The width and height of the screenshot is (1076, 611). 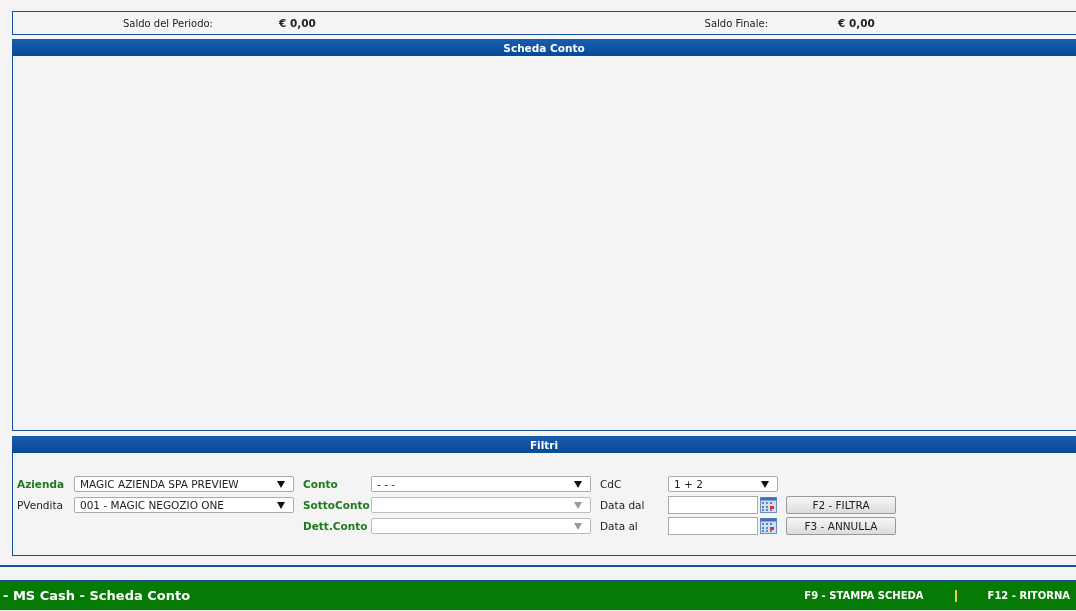 What do you see at coordinates (841, 504) in the screenshot?
I see `filter-action-button: F2 - FILTRA` at bounding box center [841, 504].